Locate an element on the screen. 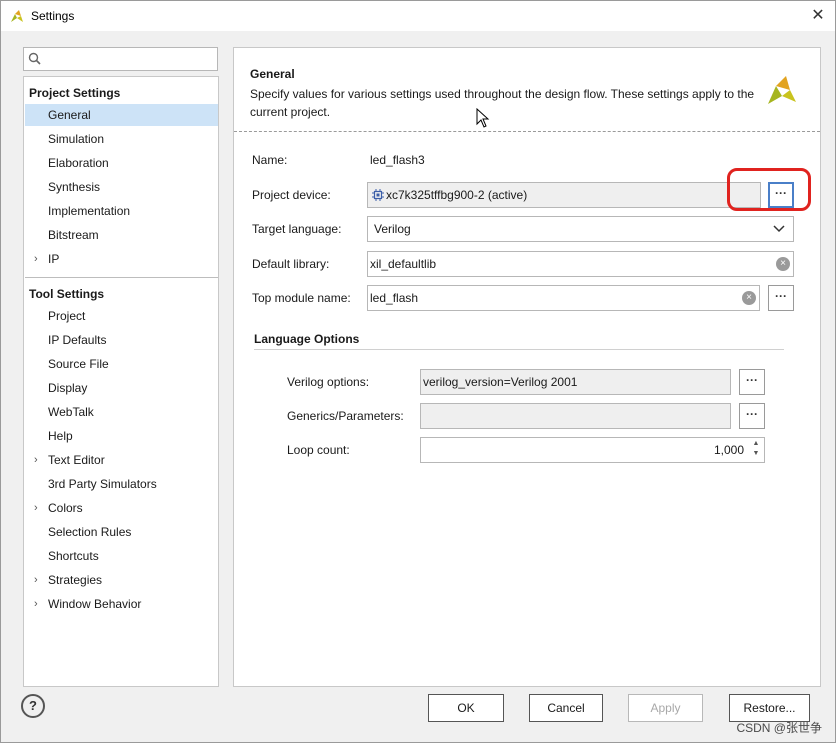 The height and width of the screenshot is (743, 836). tree-item-label: Synthesis is located at coordinates (74, 187).